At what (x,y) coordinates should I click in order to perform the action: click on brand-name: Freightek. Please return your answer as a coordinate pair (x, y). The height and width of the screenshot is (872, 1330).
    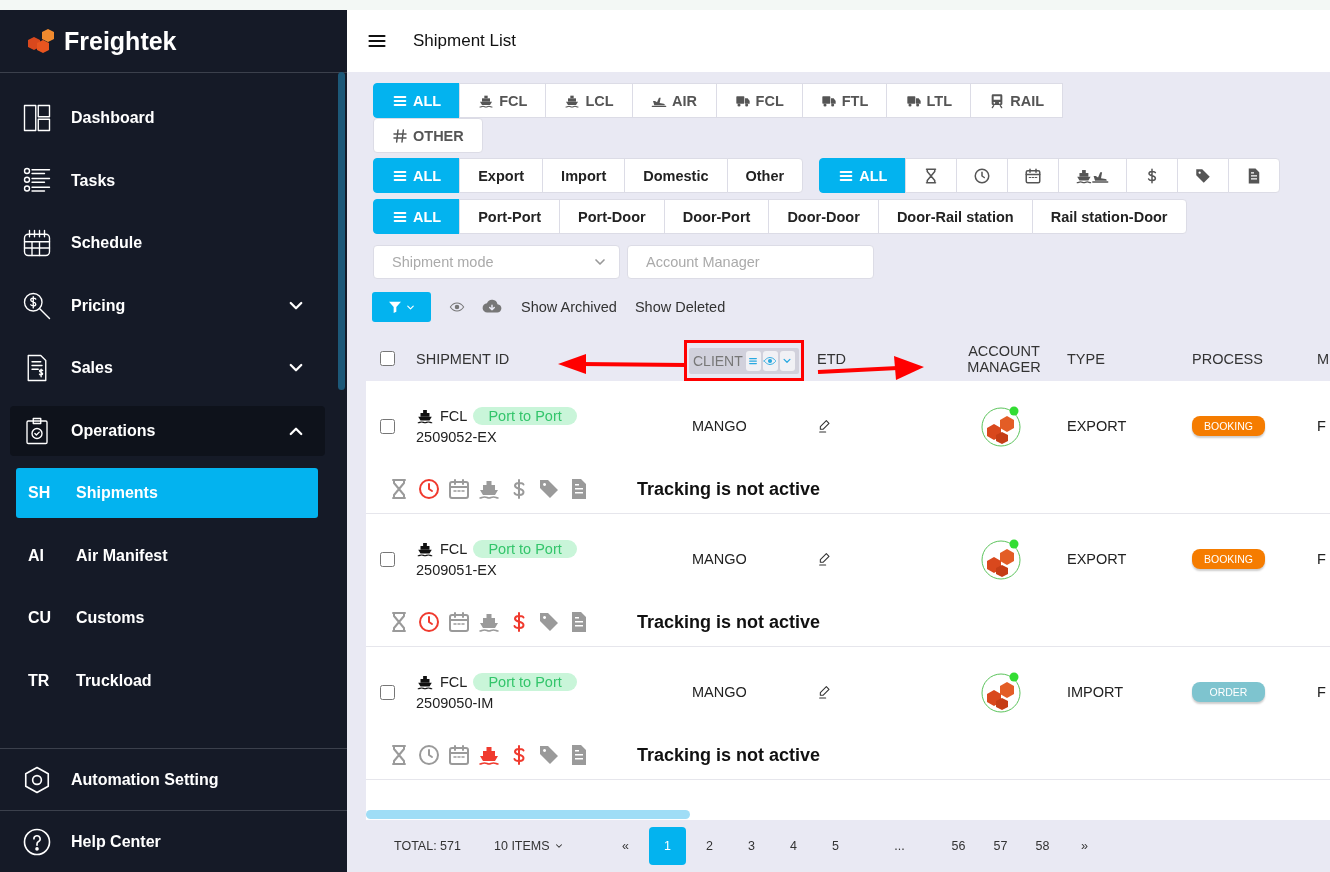
    Looking at the image, I should click on (120, 41).